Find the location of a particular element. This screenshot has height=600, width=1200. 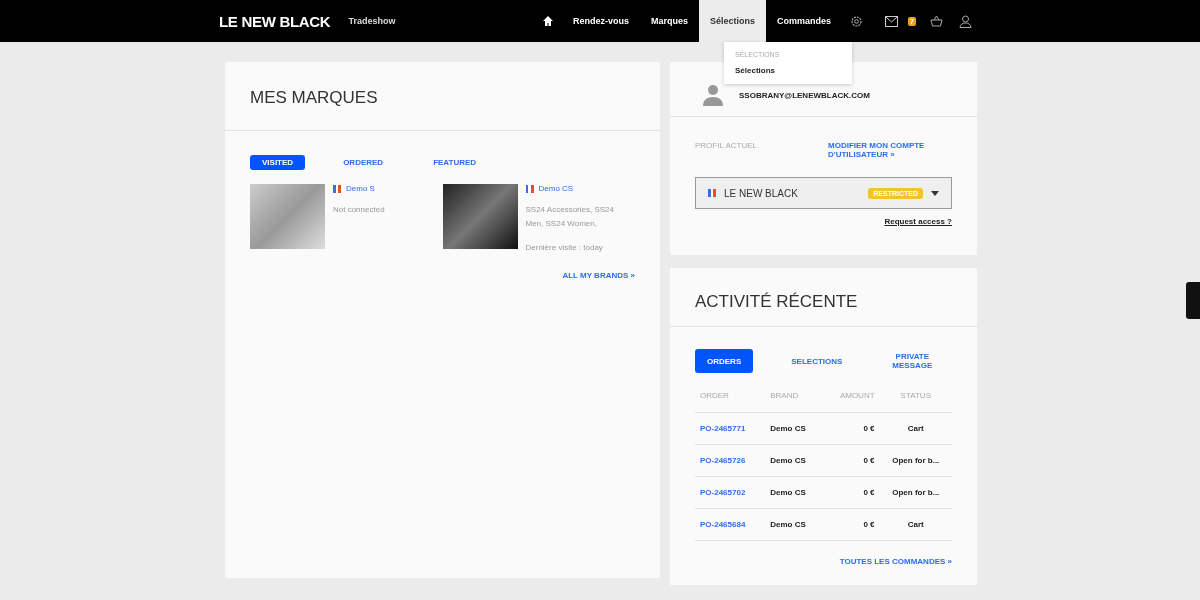

tab: FEATURED is located at coordinates (455, 162).